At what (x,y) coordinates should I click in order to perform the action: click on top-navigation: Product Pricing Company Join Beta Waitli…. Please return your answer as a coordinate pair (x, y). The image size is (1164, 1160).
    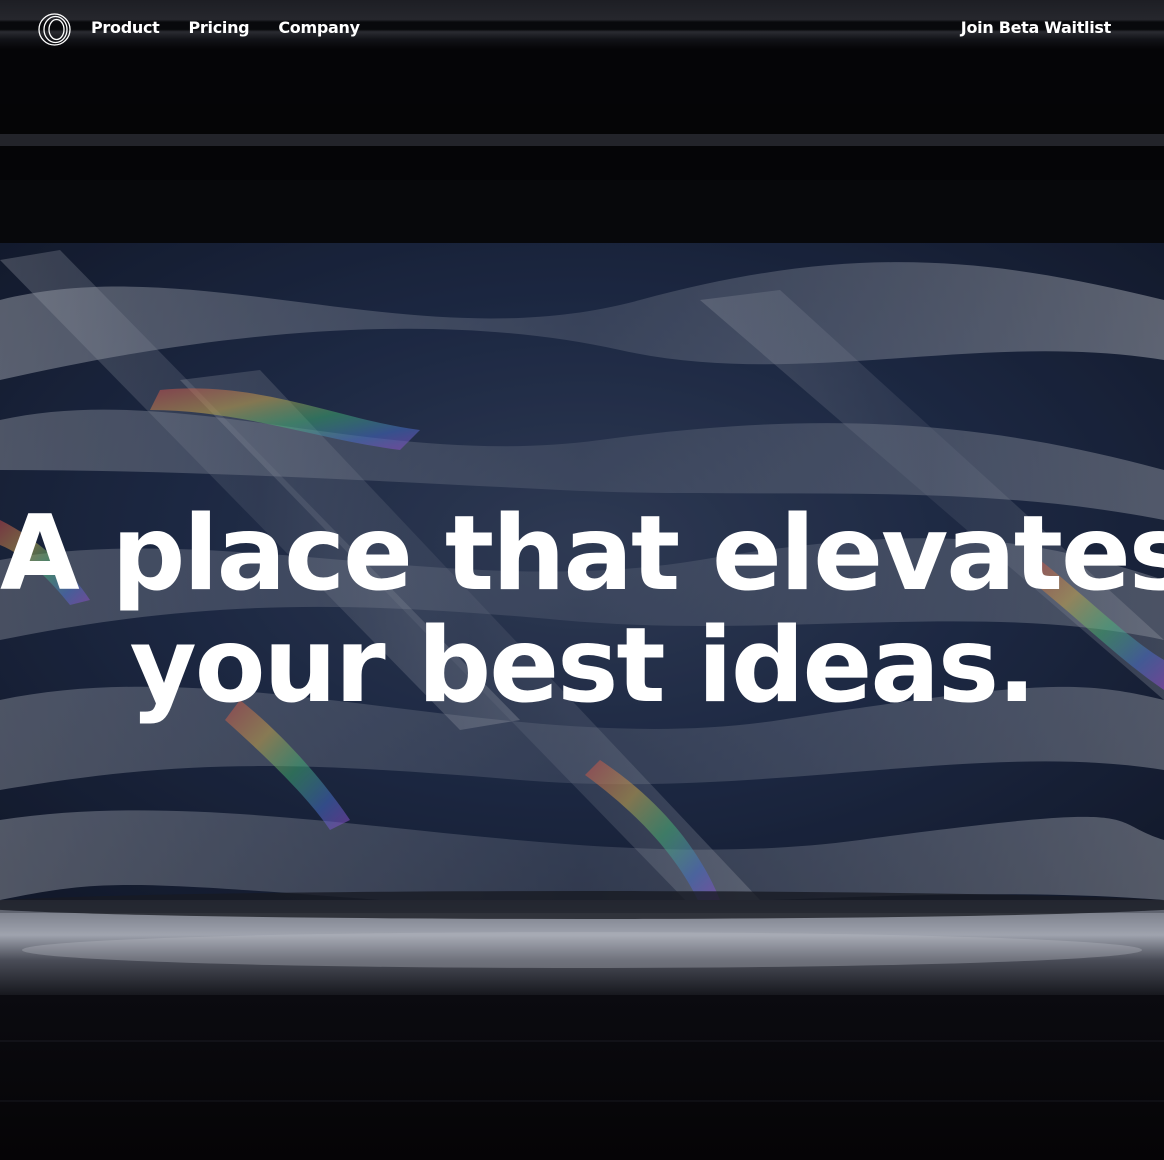
    Looking at the image, I should click on (582, 29).